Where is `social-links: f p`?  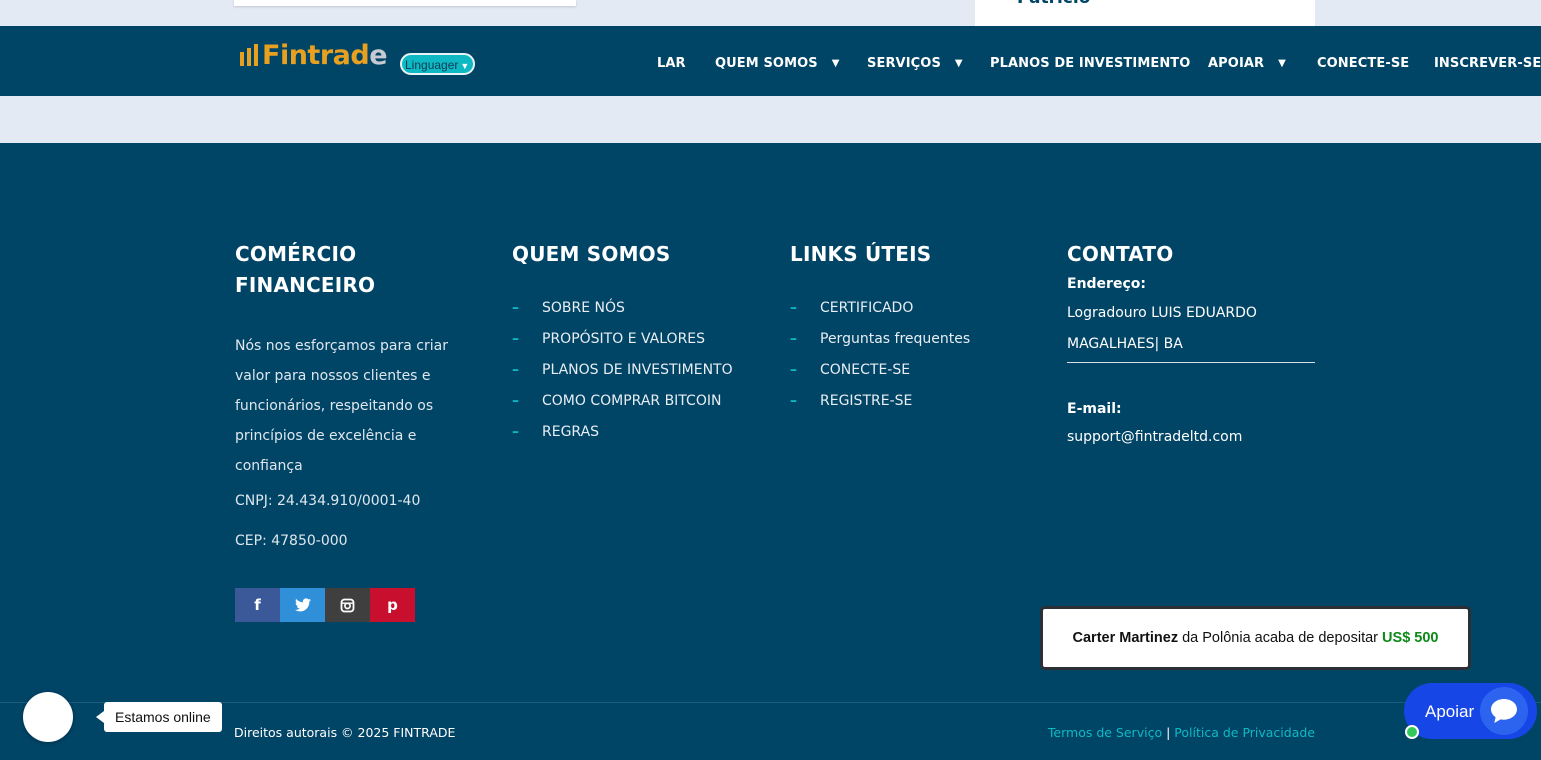
social-links: f p is located at coordinates (325, 605).